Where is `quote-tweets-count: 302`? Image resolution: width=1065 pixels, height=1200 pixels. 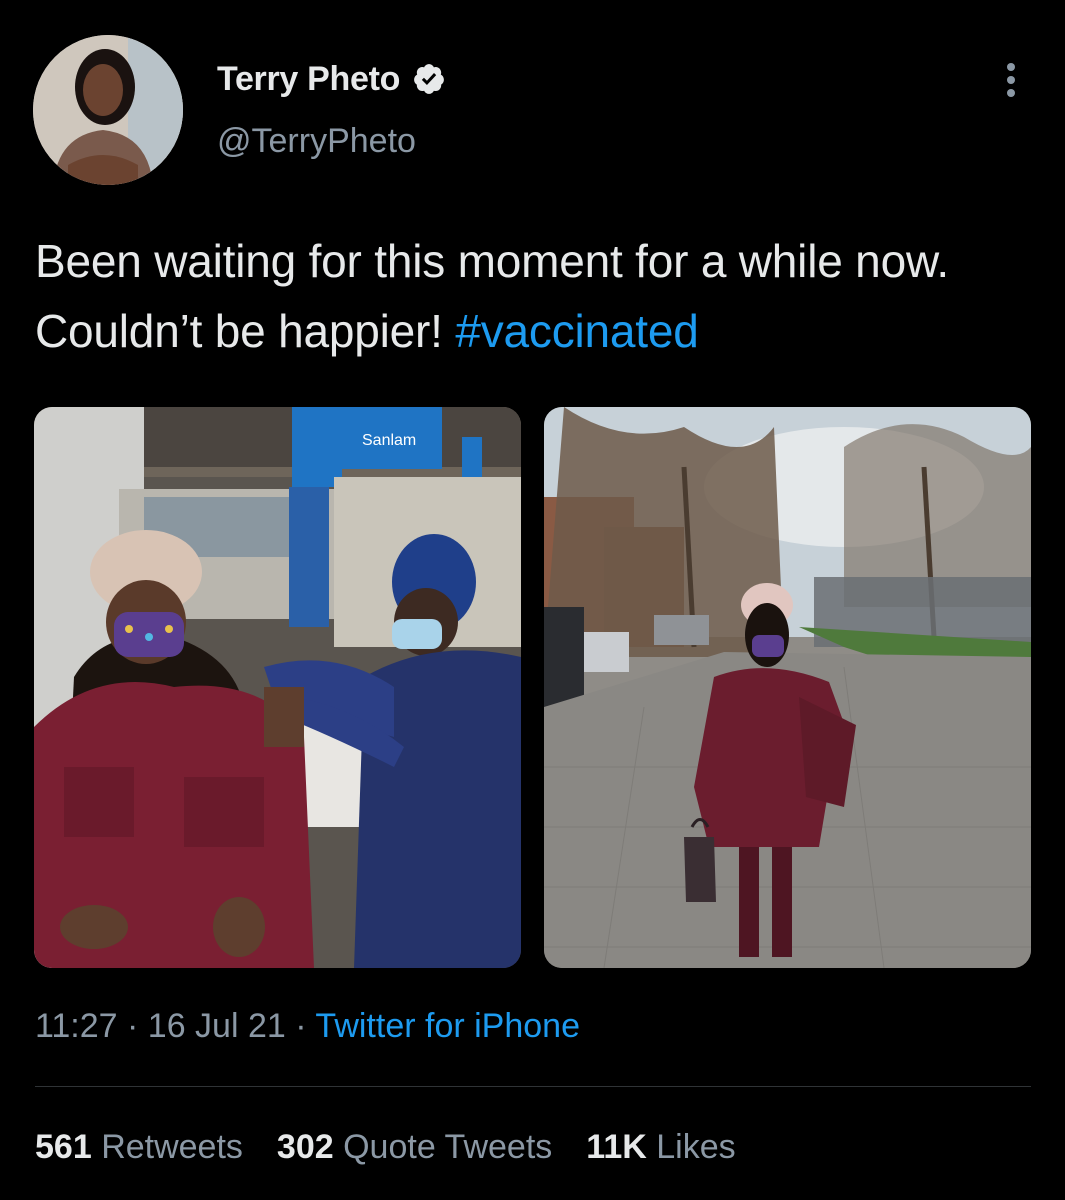 quote-tweets-count: 302 is located at coordinates (305, 1147).